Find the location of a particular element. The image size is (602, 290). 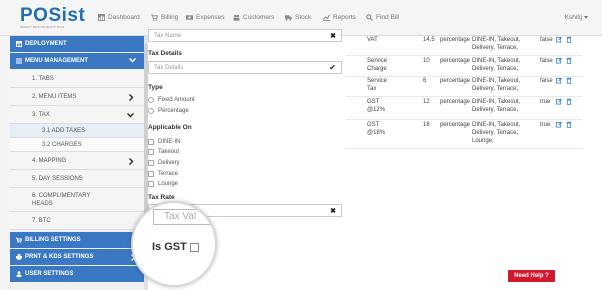

nav-label: Stock is located at coordinates (303, 17).